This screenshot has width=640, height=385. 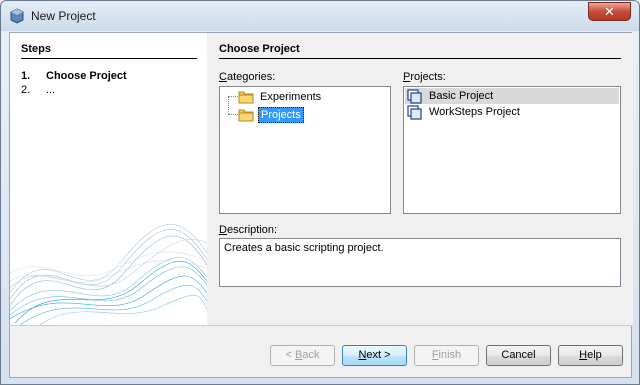 I want to click on step-label: Choose Project, so click(x=86, y=76).